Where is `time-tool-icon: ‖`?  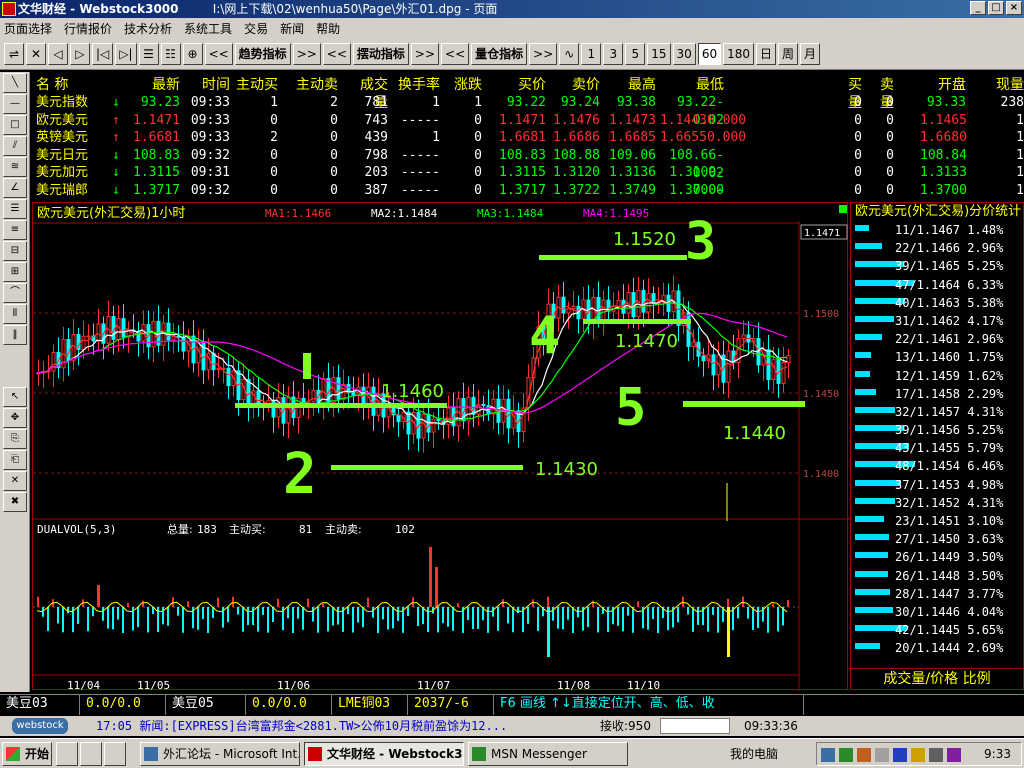 time-tool-icon: ‖ is located at coordinates (15, 335).